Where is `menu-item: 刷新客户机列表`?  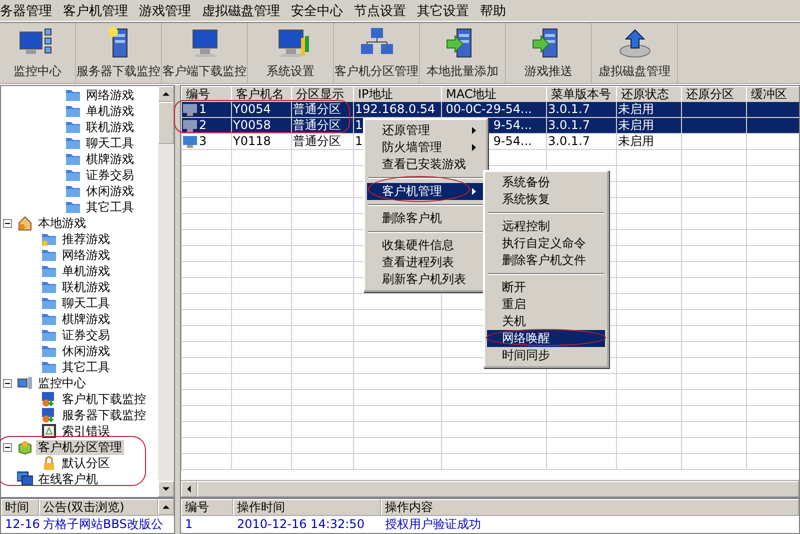
menu-item: 刷新客户机列表 is located at coordinates (425, 279).